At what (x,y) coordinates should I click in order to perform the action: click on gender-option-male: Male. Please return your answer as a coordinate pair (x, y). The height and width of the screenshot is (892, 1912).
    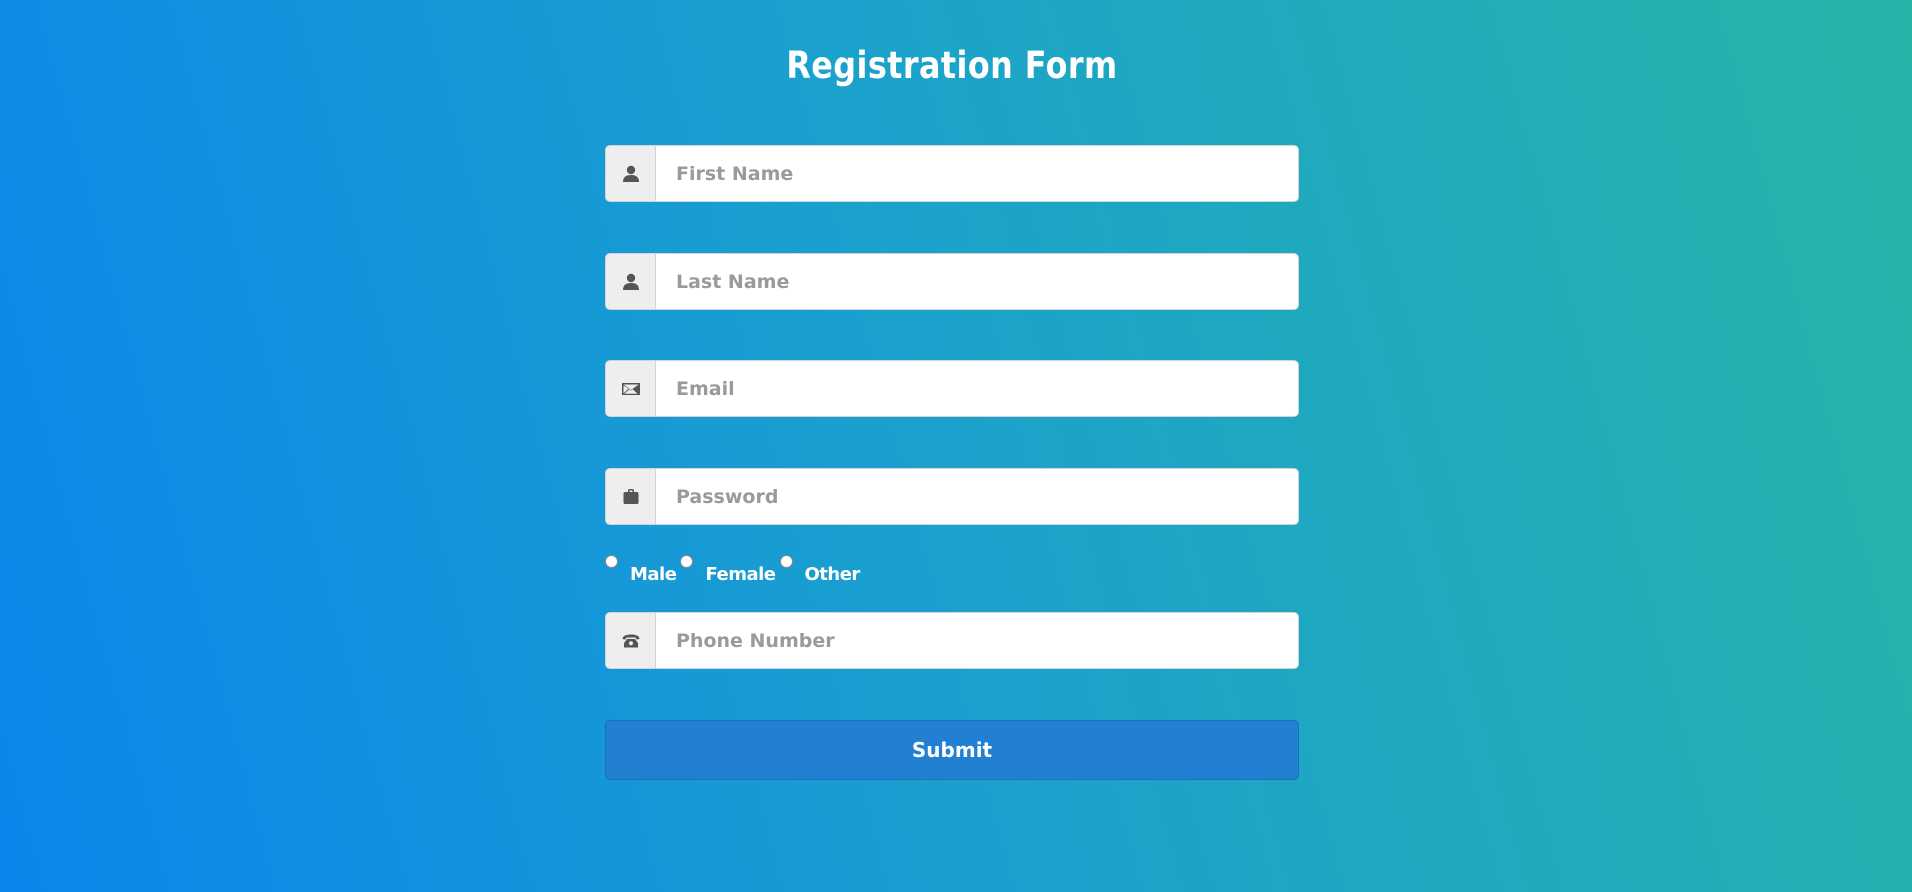
    Looking at the image, I should click on (642, 569).